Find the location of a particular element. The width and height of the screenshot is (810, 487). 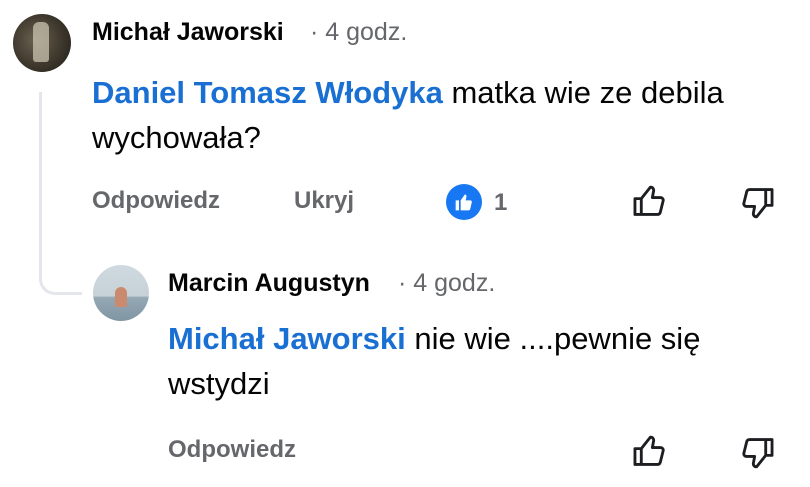

mention-link: Michał Jaworski is located at coordinates (287, 338).